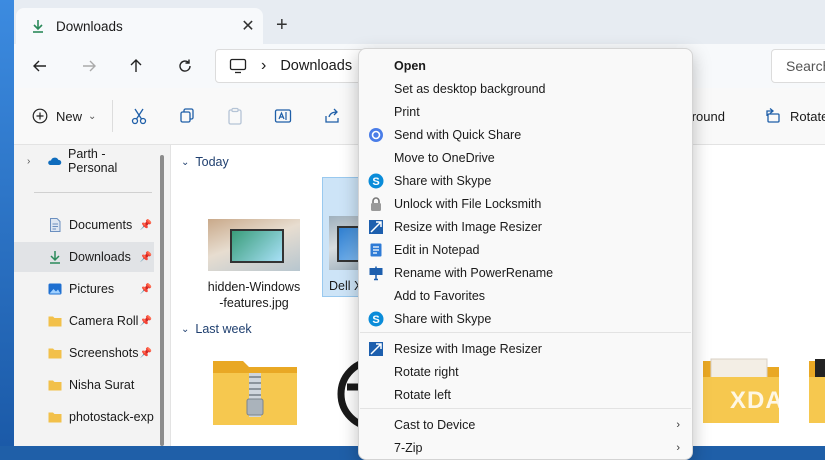  I want to click on rename-icon, so click(283, 116).